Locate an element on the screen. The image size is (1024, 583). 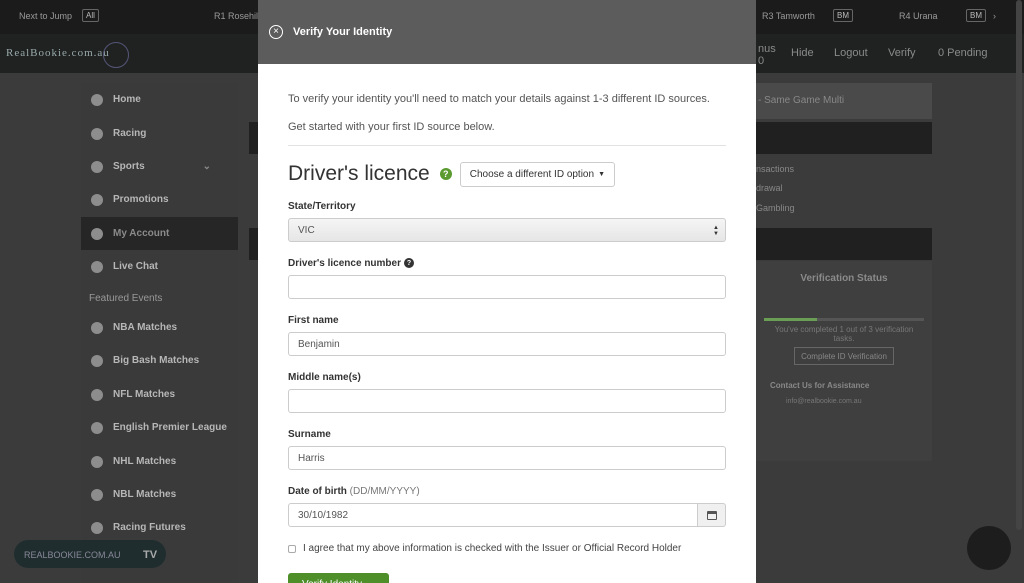
verification-progress-bar is located at coordinates (844, 319).